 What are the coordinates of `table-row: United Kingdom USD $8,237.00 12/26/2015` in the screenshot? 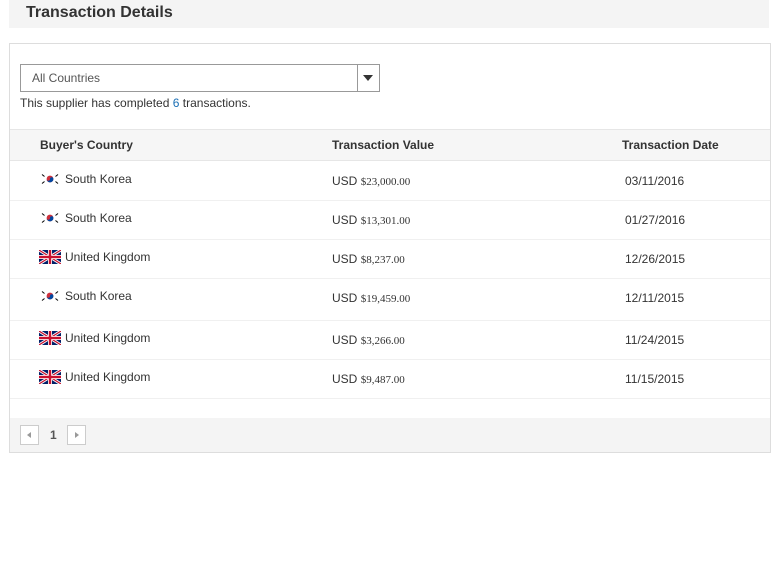 It's located at (390, 259).